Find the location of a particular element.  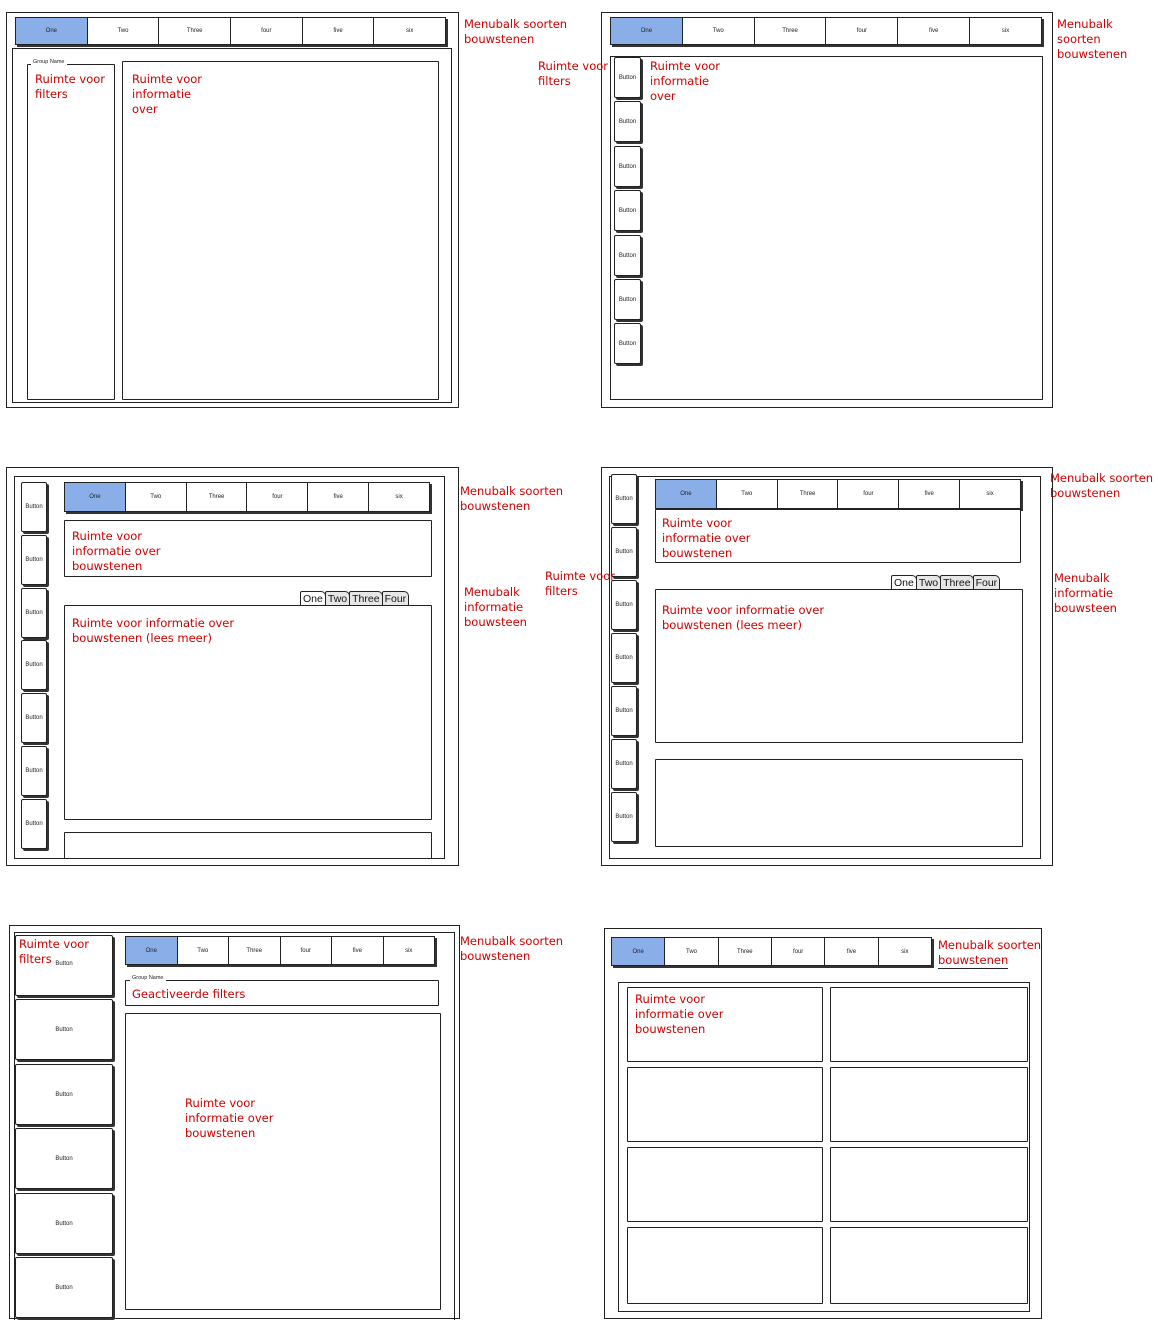

wireframe-3-menubar: One Two Three four five six is located at coordinates (247, 497).